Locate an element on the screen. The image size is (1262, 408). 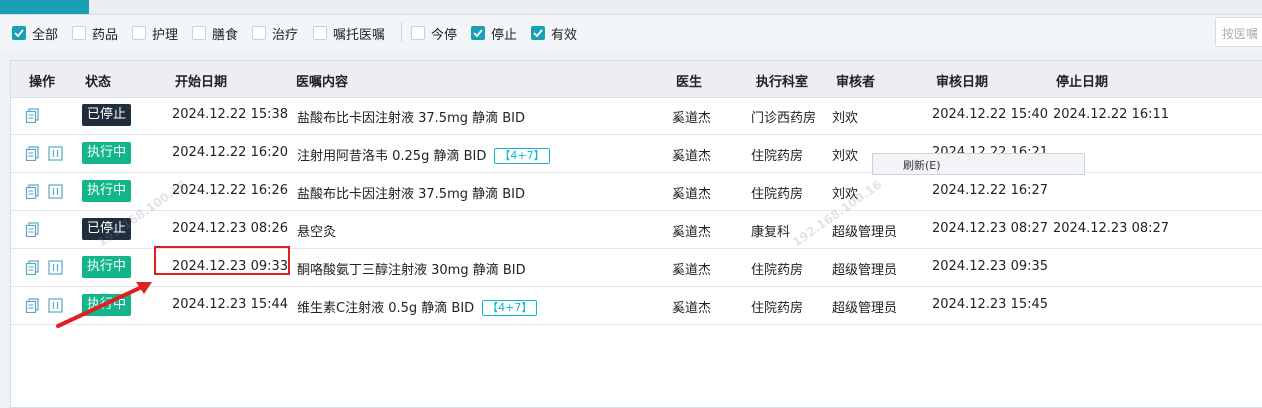
order-content: 注射用阿昔洛韦 0.25g 静滴 BID 【4+7】 is located at coordinates (423, 154).